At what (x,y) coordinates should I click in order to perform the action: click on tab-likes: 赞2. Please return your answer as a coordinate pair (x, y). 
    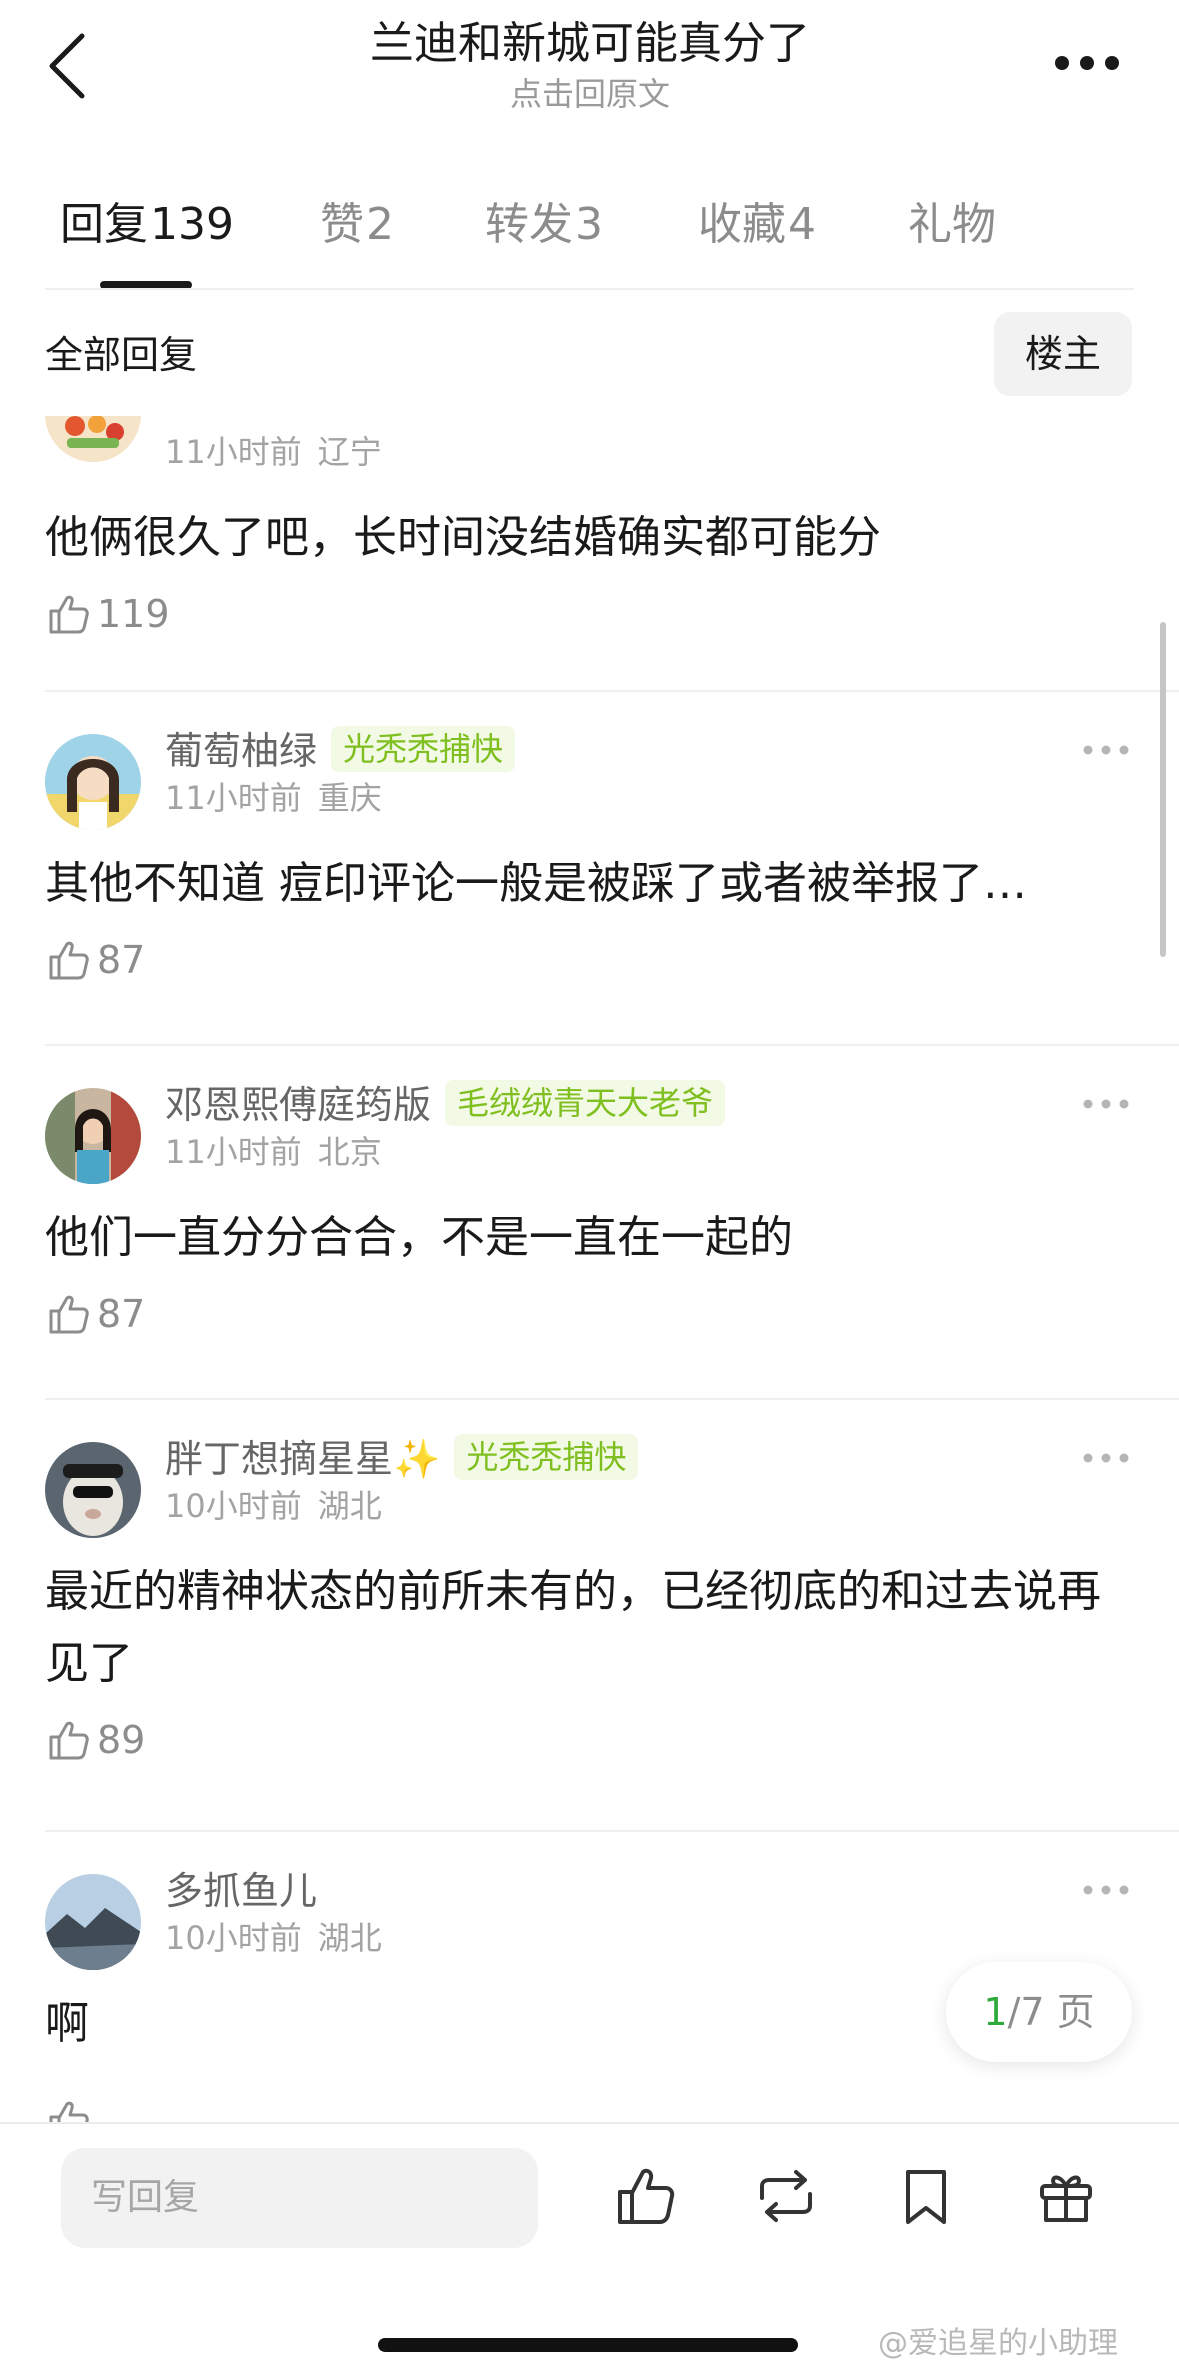
    Looking at the image, I should click on (357, 225).